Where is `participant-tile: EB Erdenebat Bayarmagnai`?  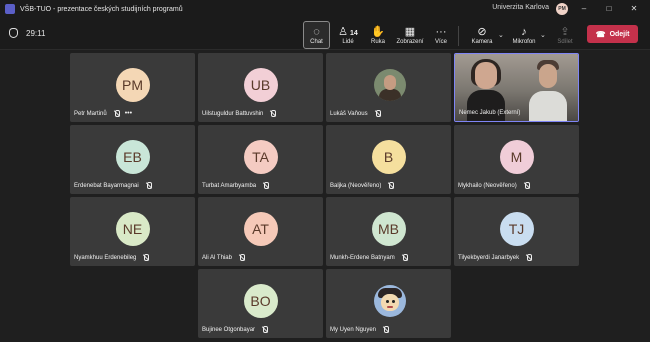
participant-tile: EB Erdenebat Bayarmagnai is located at coordinates (132, 159).